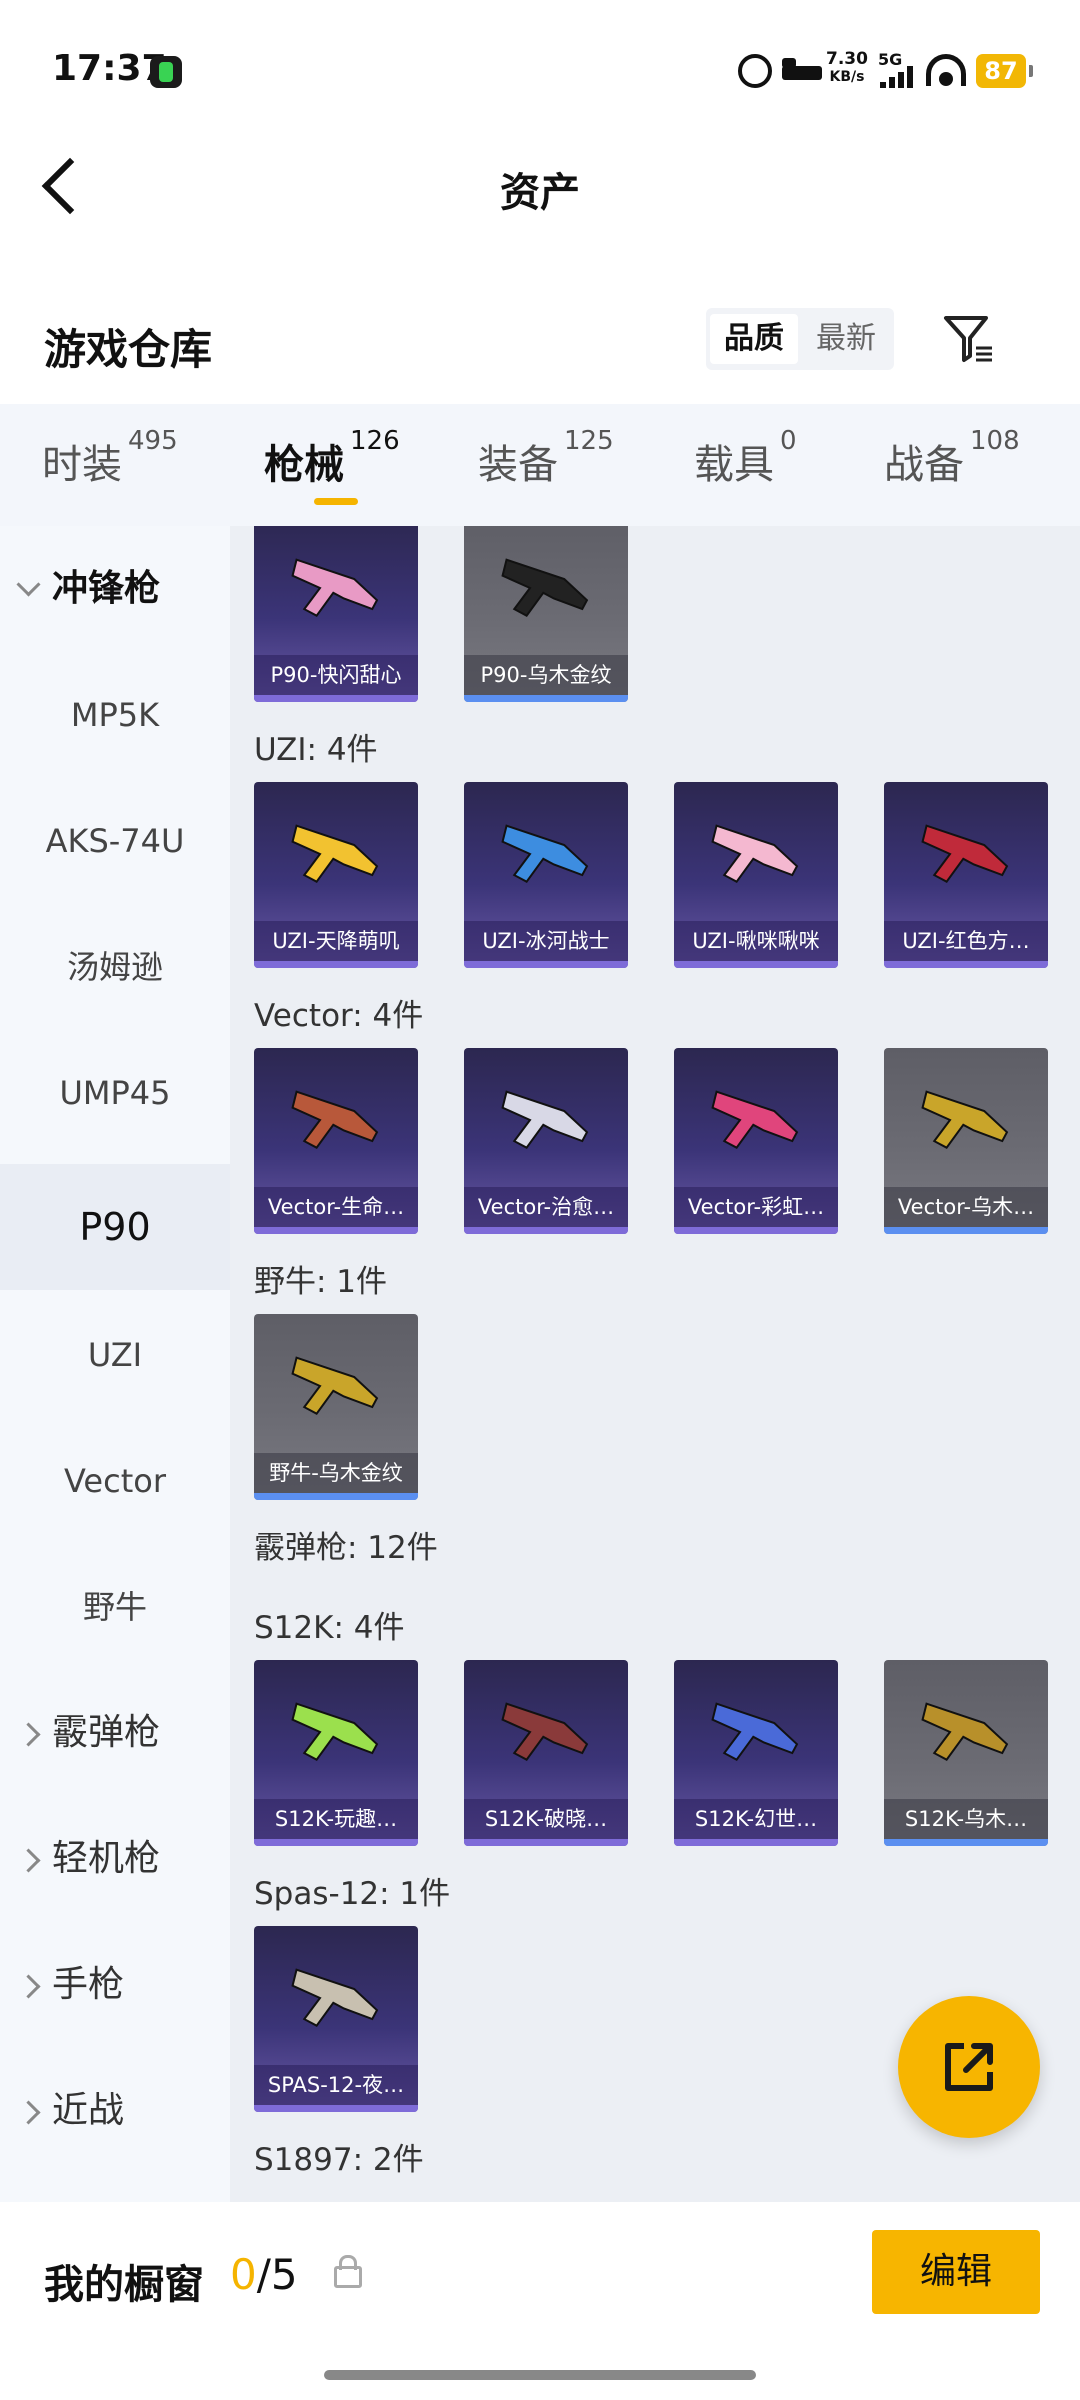  Describe the element at coordinates (847, 59) in the screenshot. I see `net-speed-value: 7.30` at that location.